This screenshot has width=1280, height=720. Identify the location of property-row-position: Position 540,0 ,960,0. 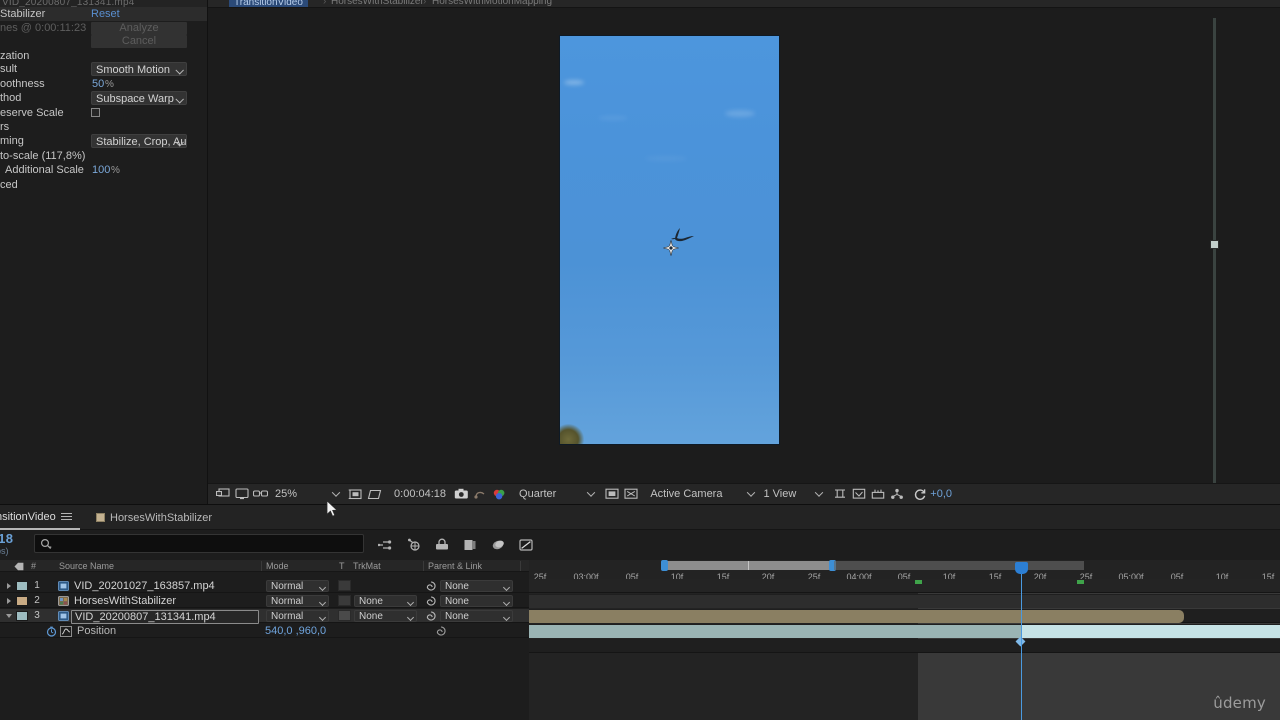
(264, 631).